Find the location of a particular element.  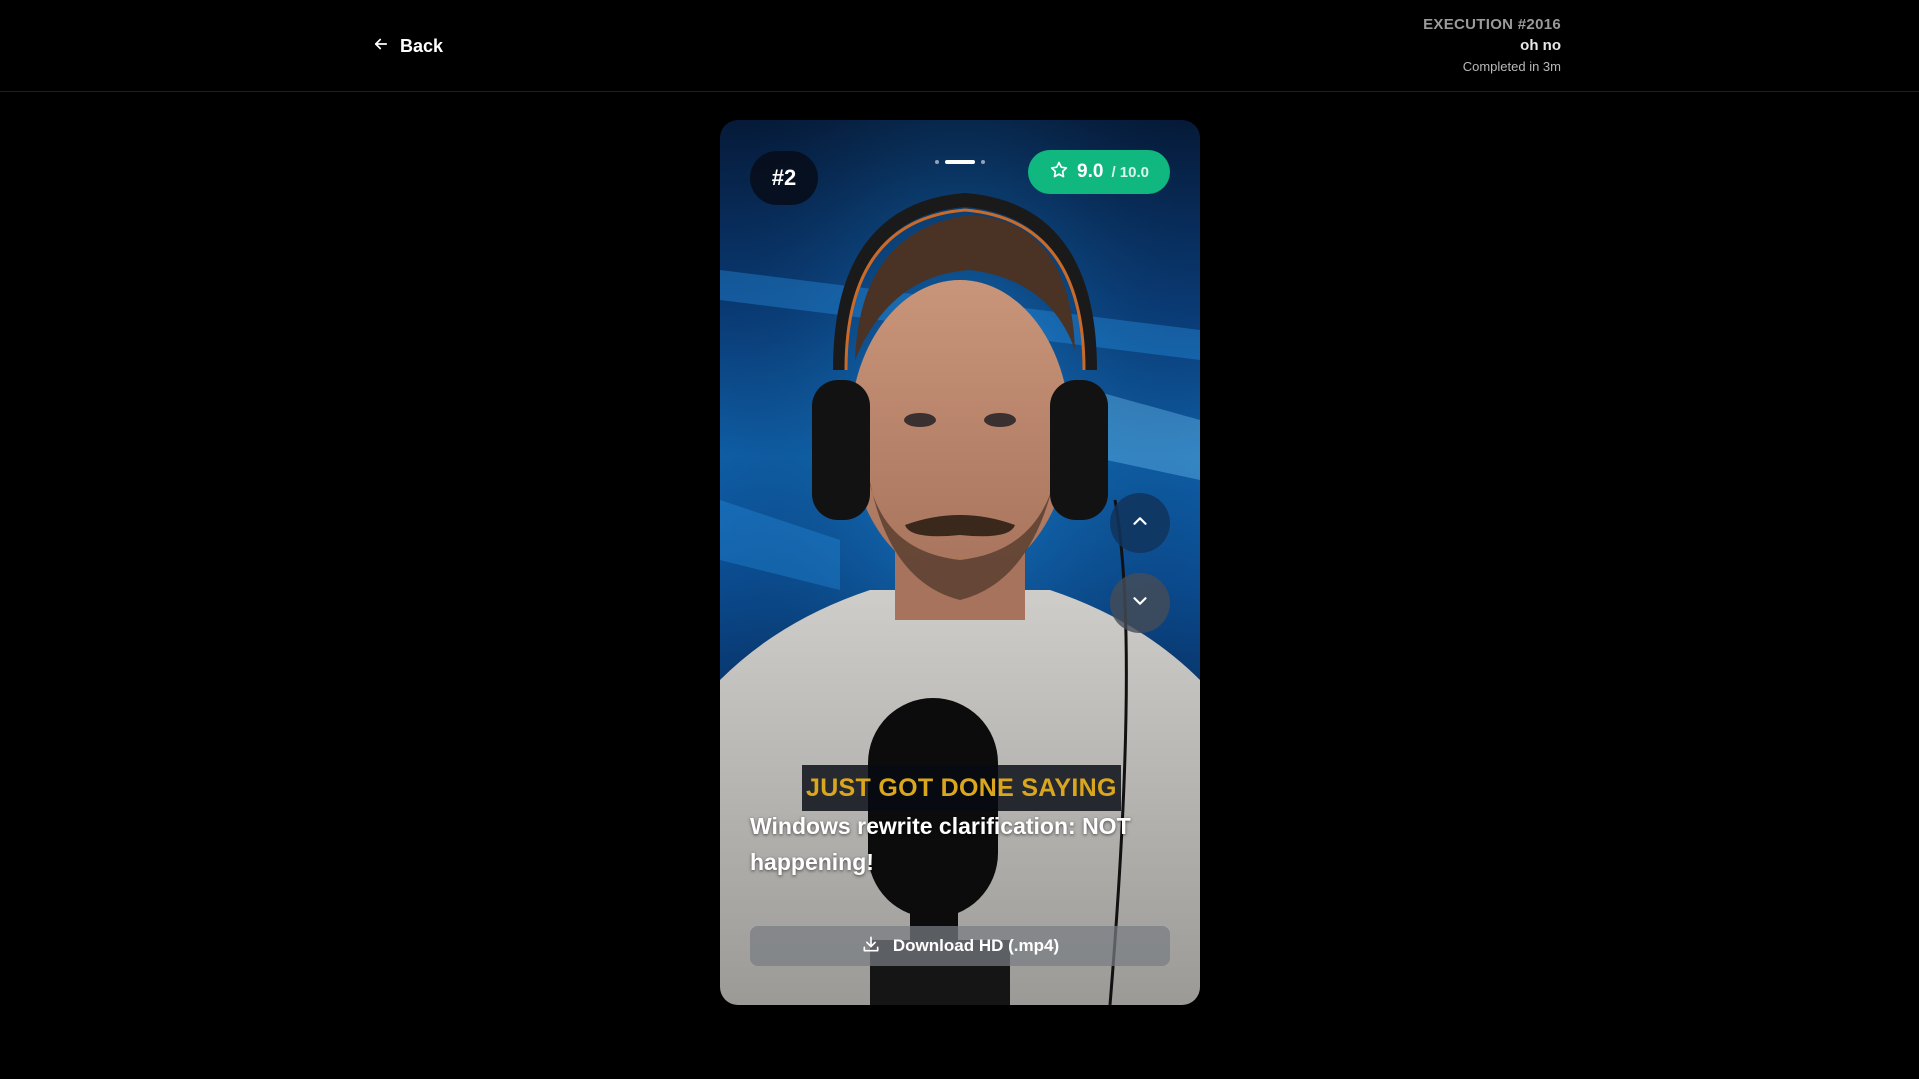

arrow-left-icon is located at coordinates (381, 46).